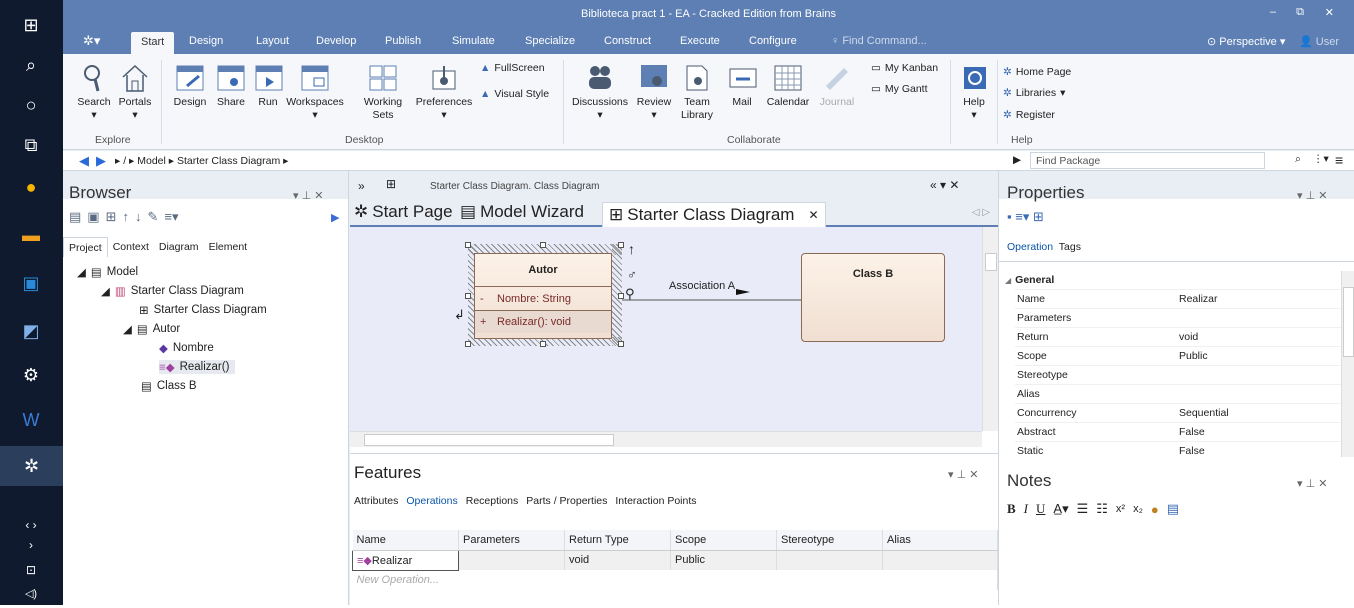  What do you see at coordinates (473, 41) in the screenshot?
I see `tab-simulate: Simulate` at bounding box center [473, 41].